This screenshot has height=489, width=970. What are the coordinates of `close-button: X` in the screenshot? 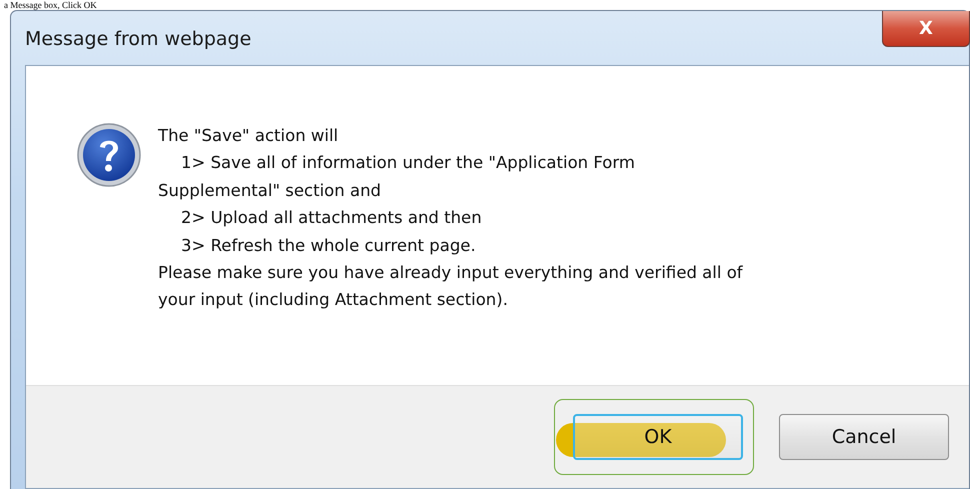 It's located at (926, 29).